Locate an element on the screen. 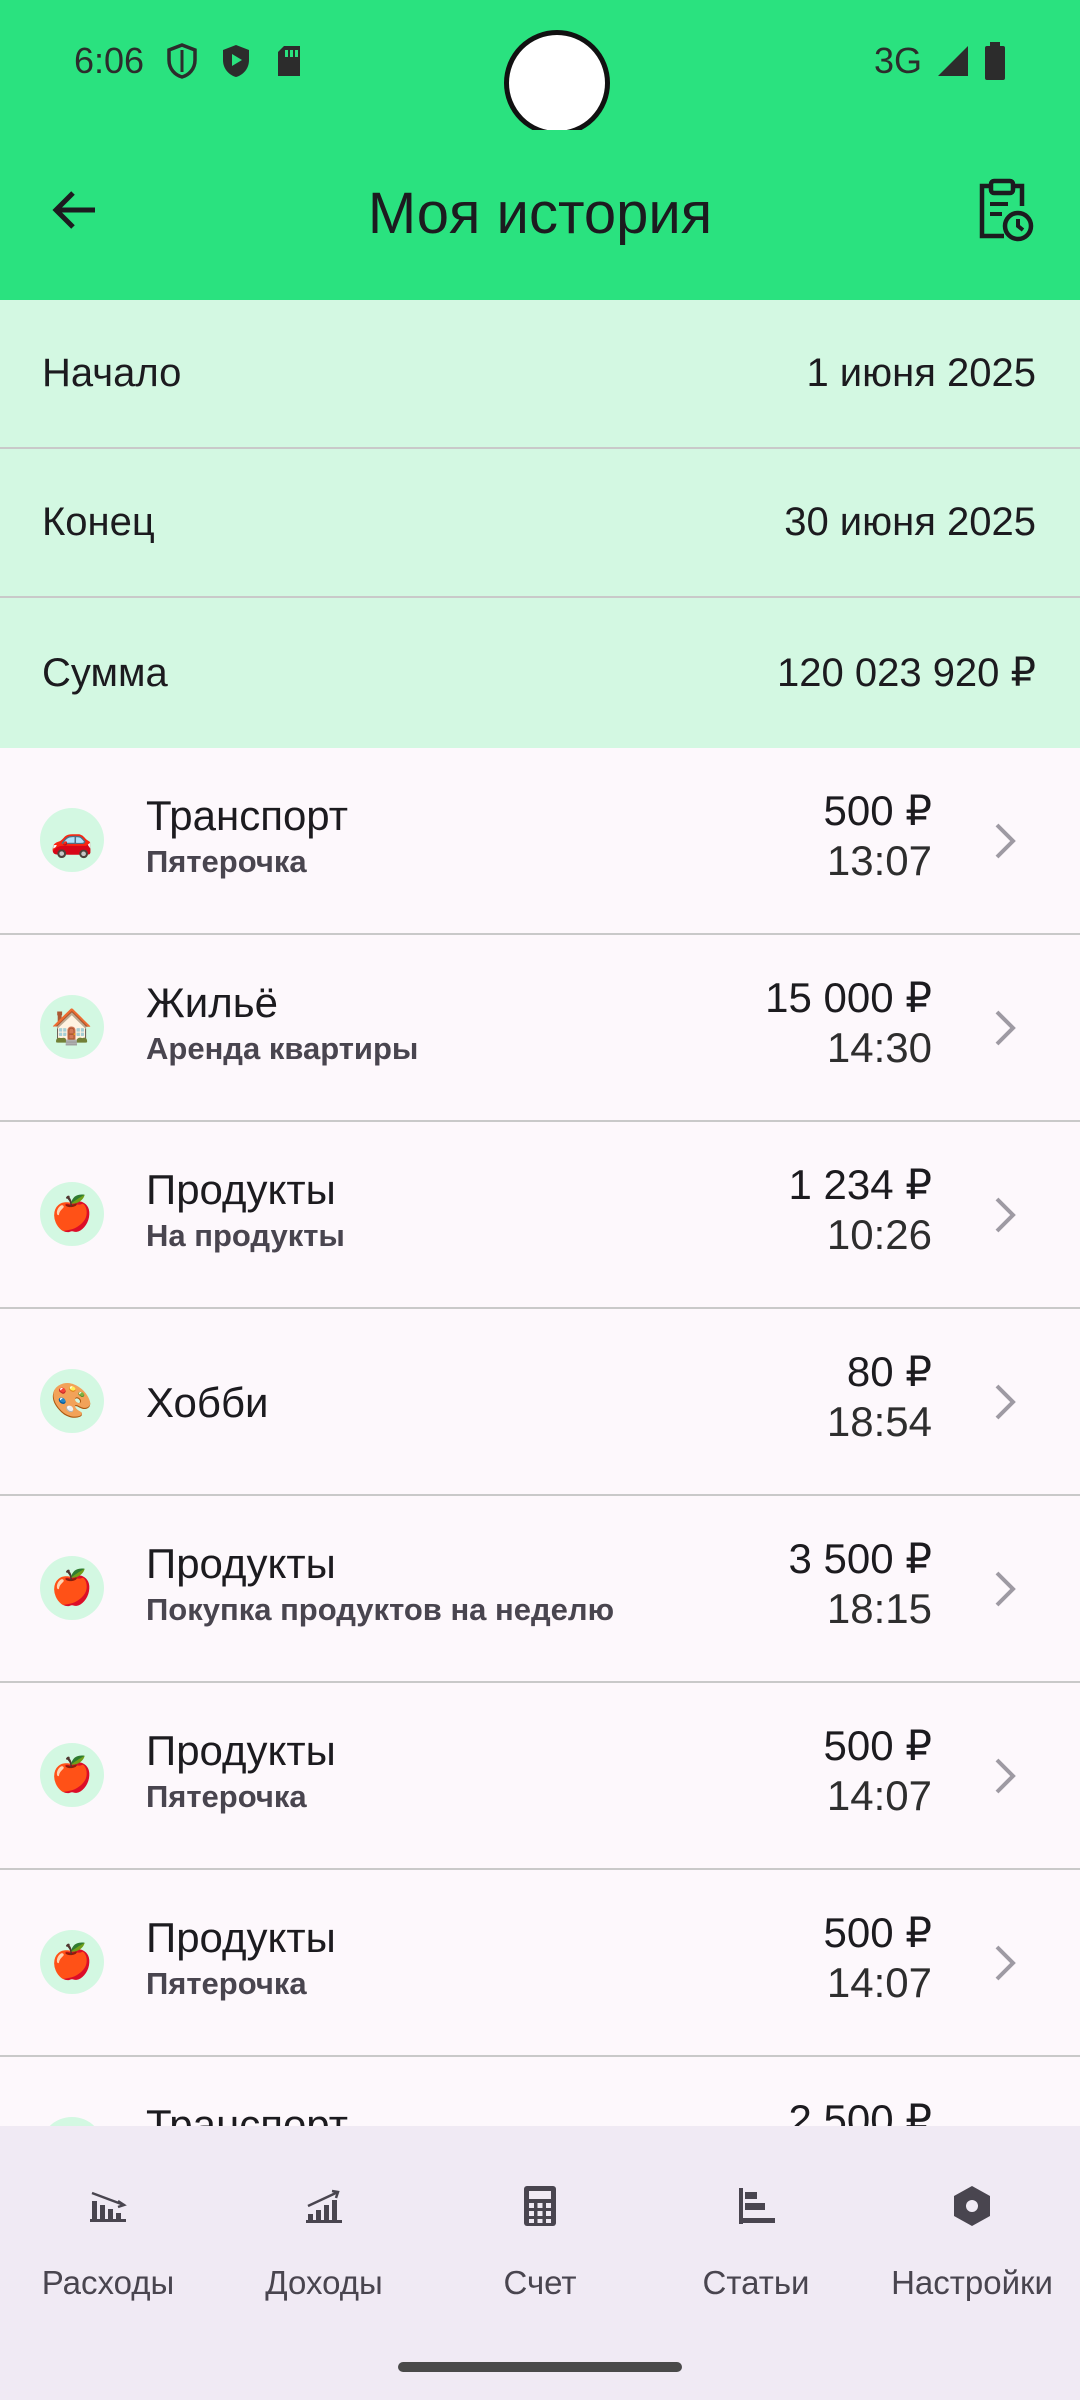  history-button is located at coordinates (1004, 210).